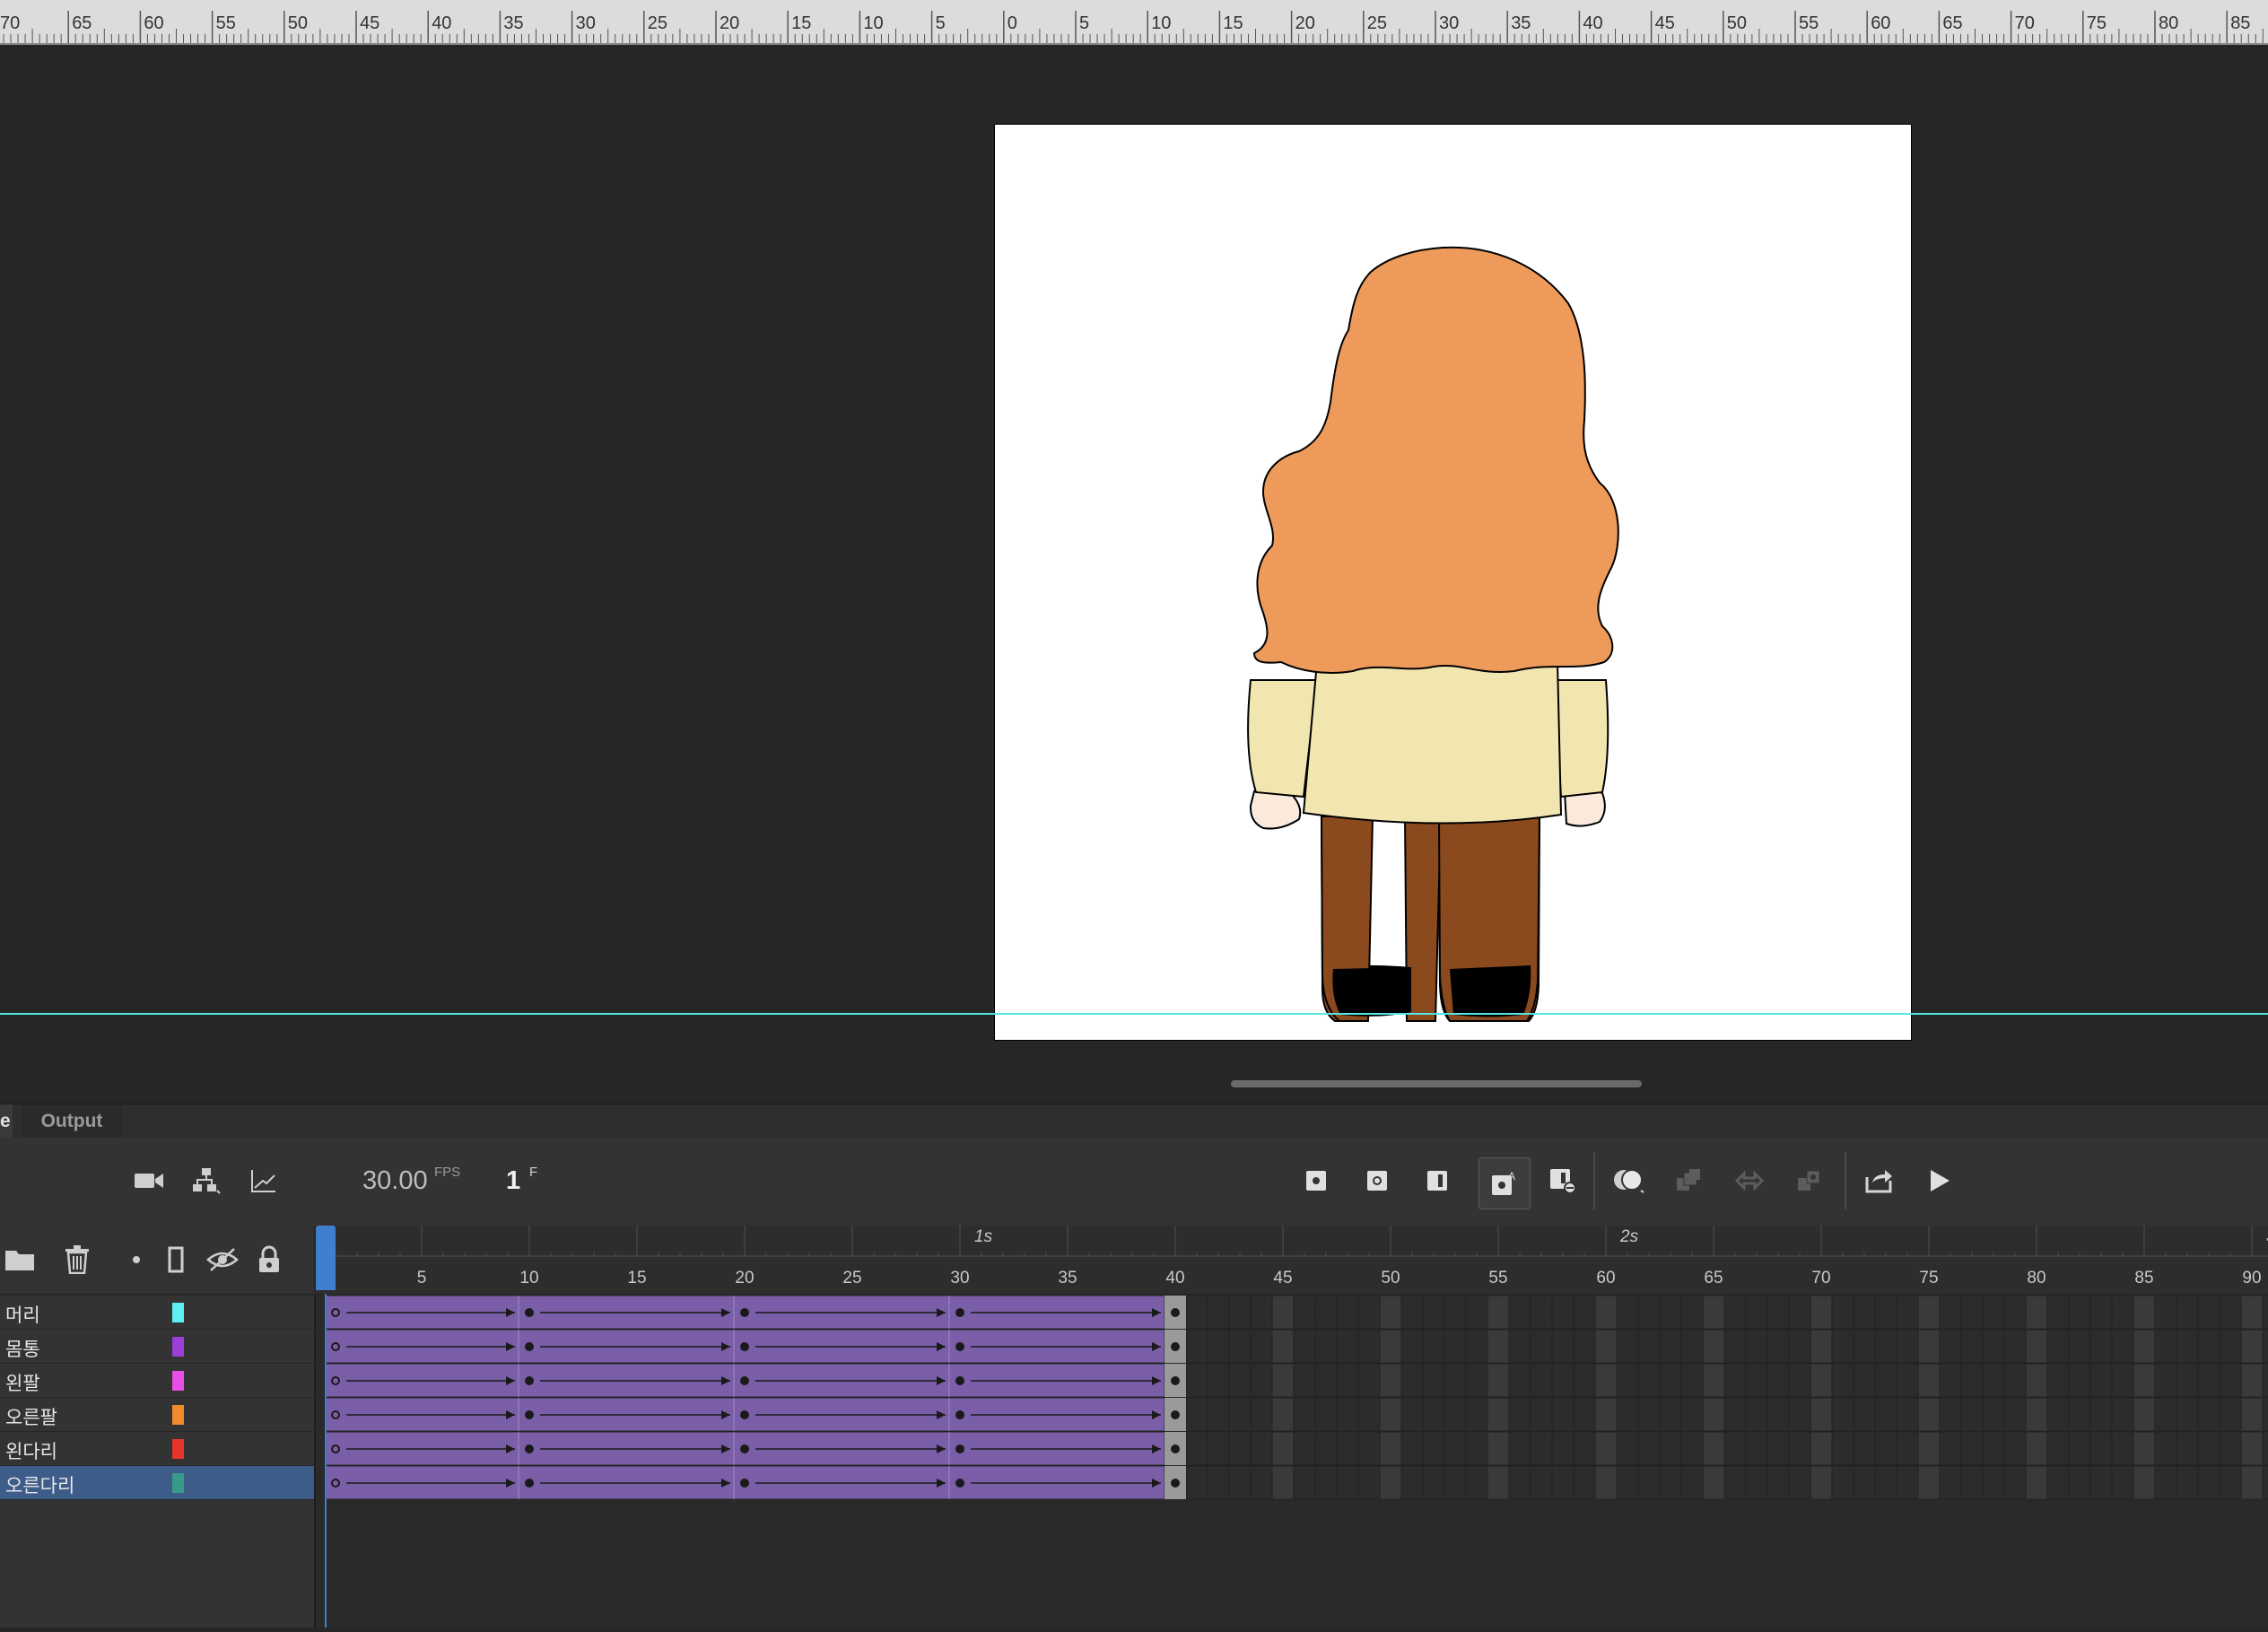 The width and height of the screenshot is (2268, 1632). What do you see at coordinates (157, 1381) in the screenshot?
I see `layer-row: 왼팔` at bounding box center [157, 1381].